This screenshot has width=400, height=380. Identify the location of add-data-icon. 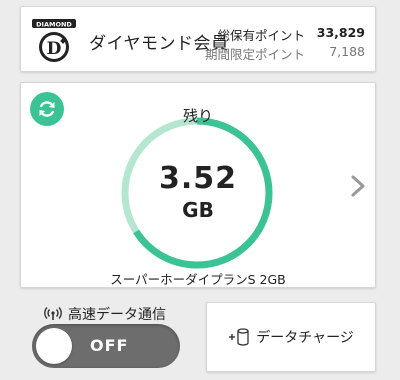
(239, 337).